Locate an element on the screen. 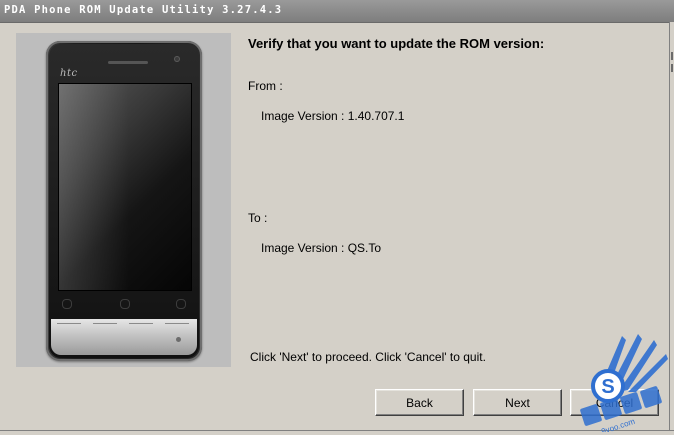  cancel-button: Cancel is located at coordinates (614, 402).